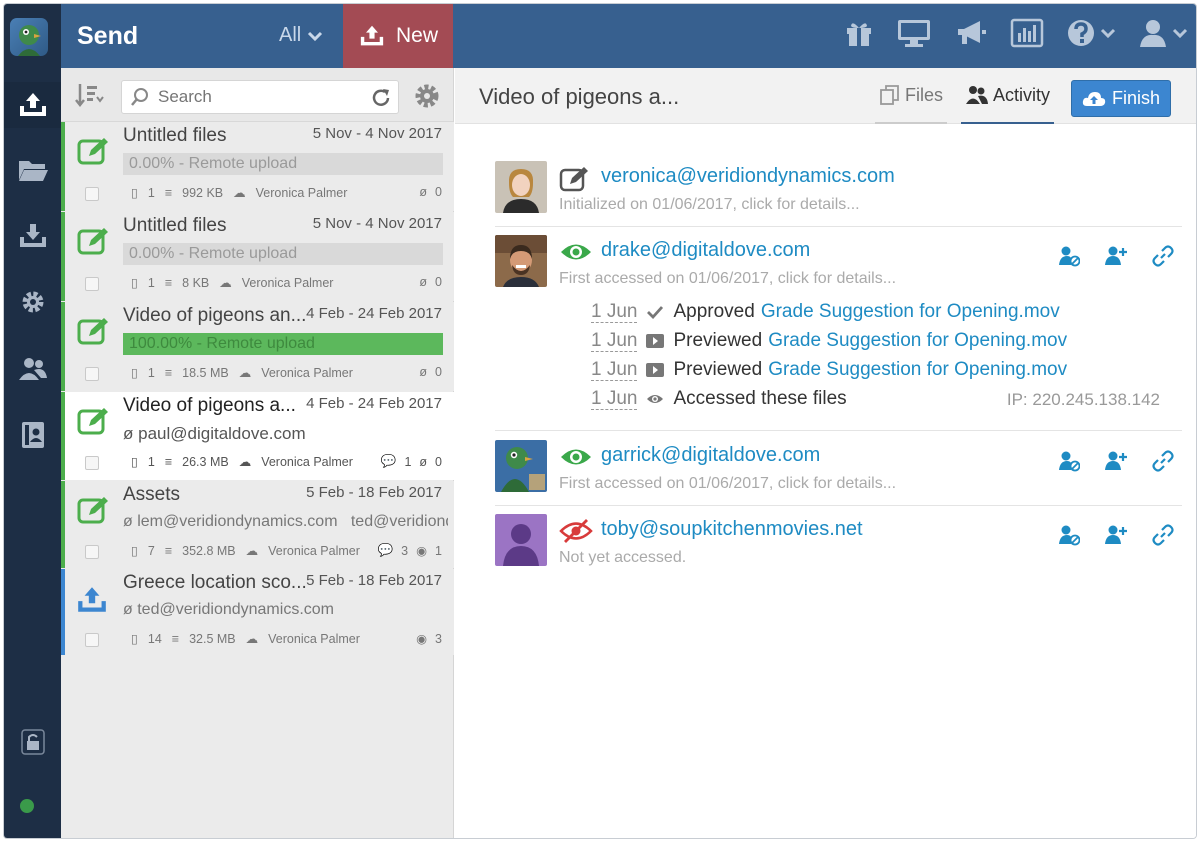 The width and height of the screenshot is (1200, 842). I want to click on reports-chart-icon, so click(1027, 33).